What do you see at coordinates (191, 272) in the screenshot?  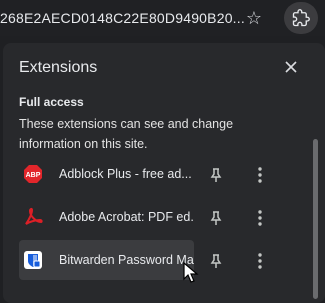 I see `mouse-cursor-icon` at bounding box center [191, 272].